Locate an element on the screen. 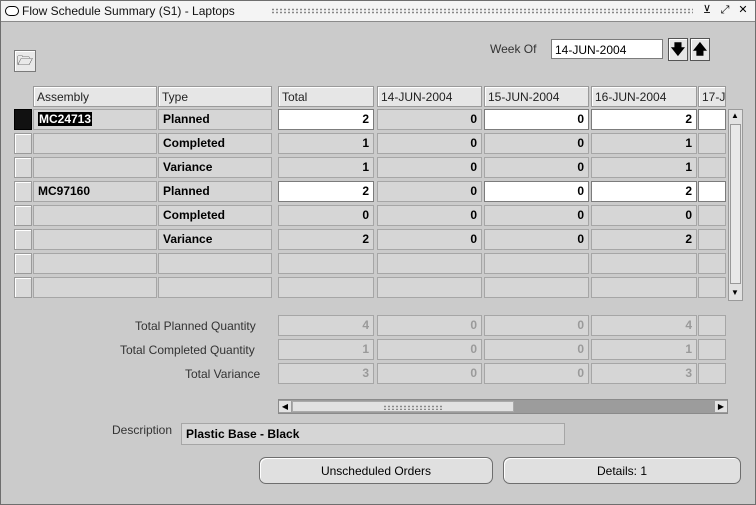  restore-icon: ⤢ is located at coordinates (725, 10).